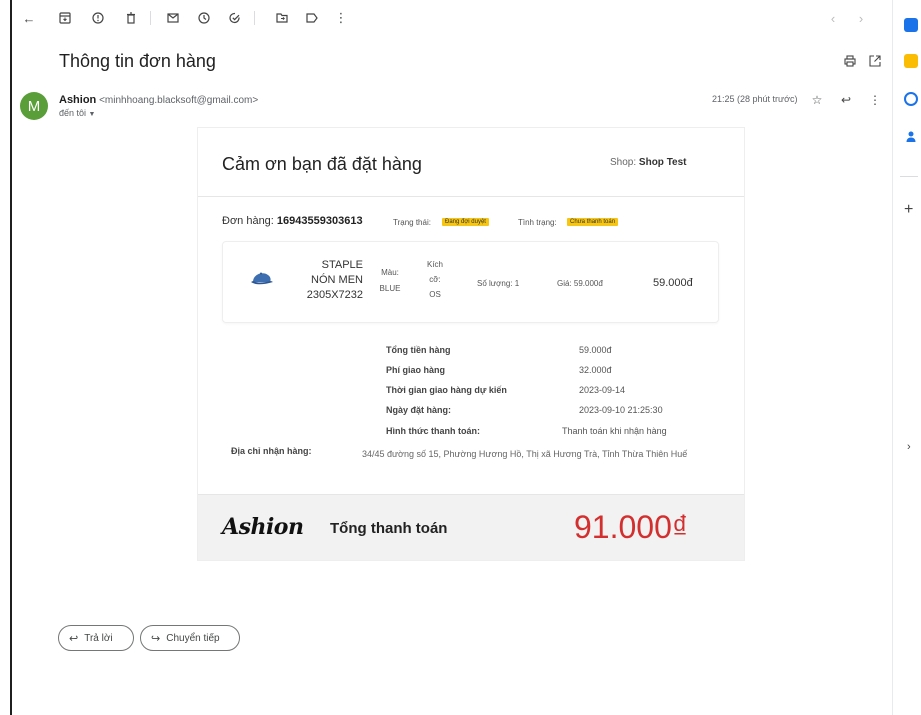 This screenshot has width=921, height=715. I want to click on status-label: Trạng thái:, so click(412, 222).